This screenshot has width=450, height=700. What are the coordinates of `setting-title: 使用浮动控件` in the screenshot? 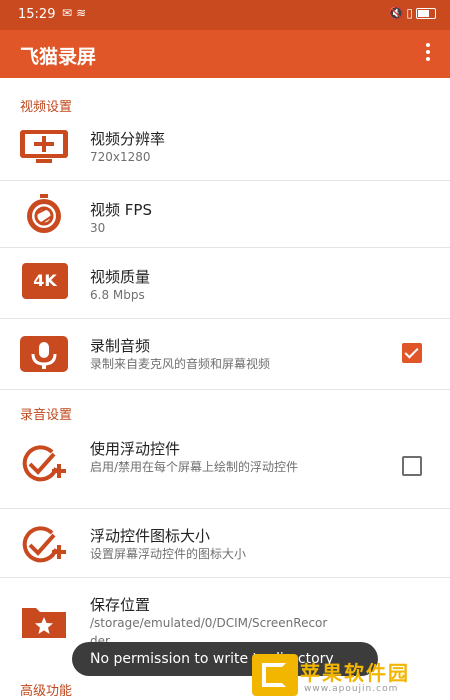 It's located at (135, 449).